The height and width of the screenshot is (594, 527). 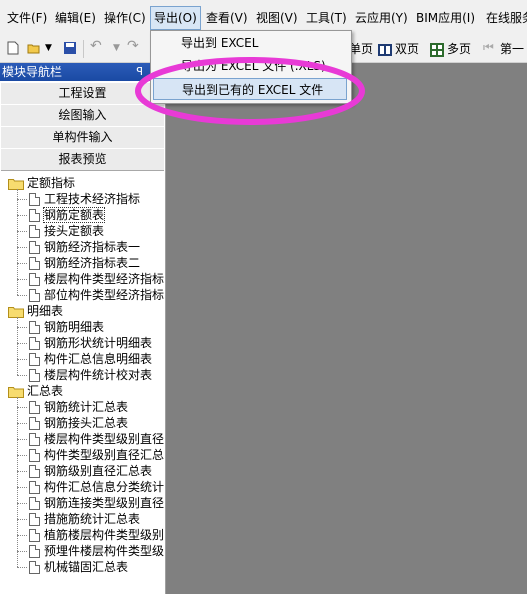 I want to click on tree-item-label: 工程技术经济指标, so click(x=92, y=199).